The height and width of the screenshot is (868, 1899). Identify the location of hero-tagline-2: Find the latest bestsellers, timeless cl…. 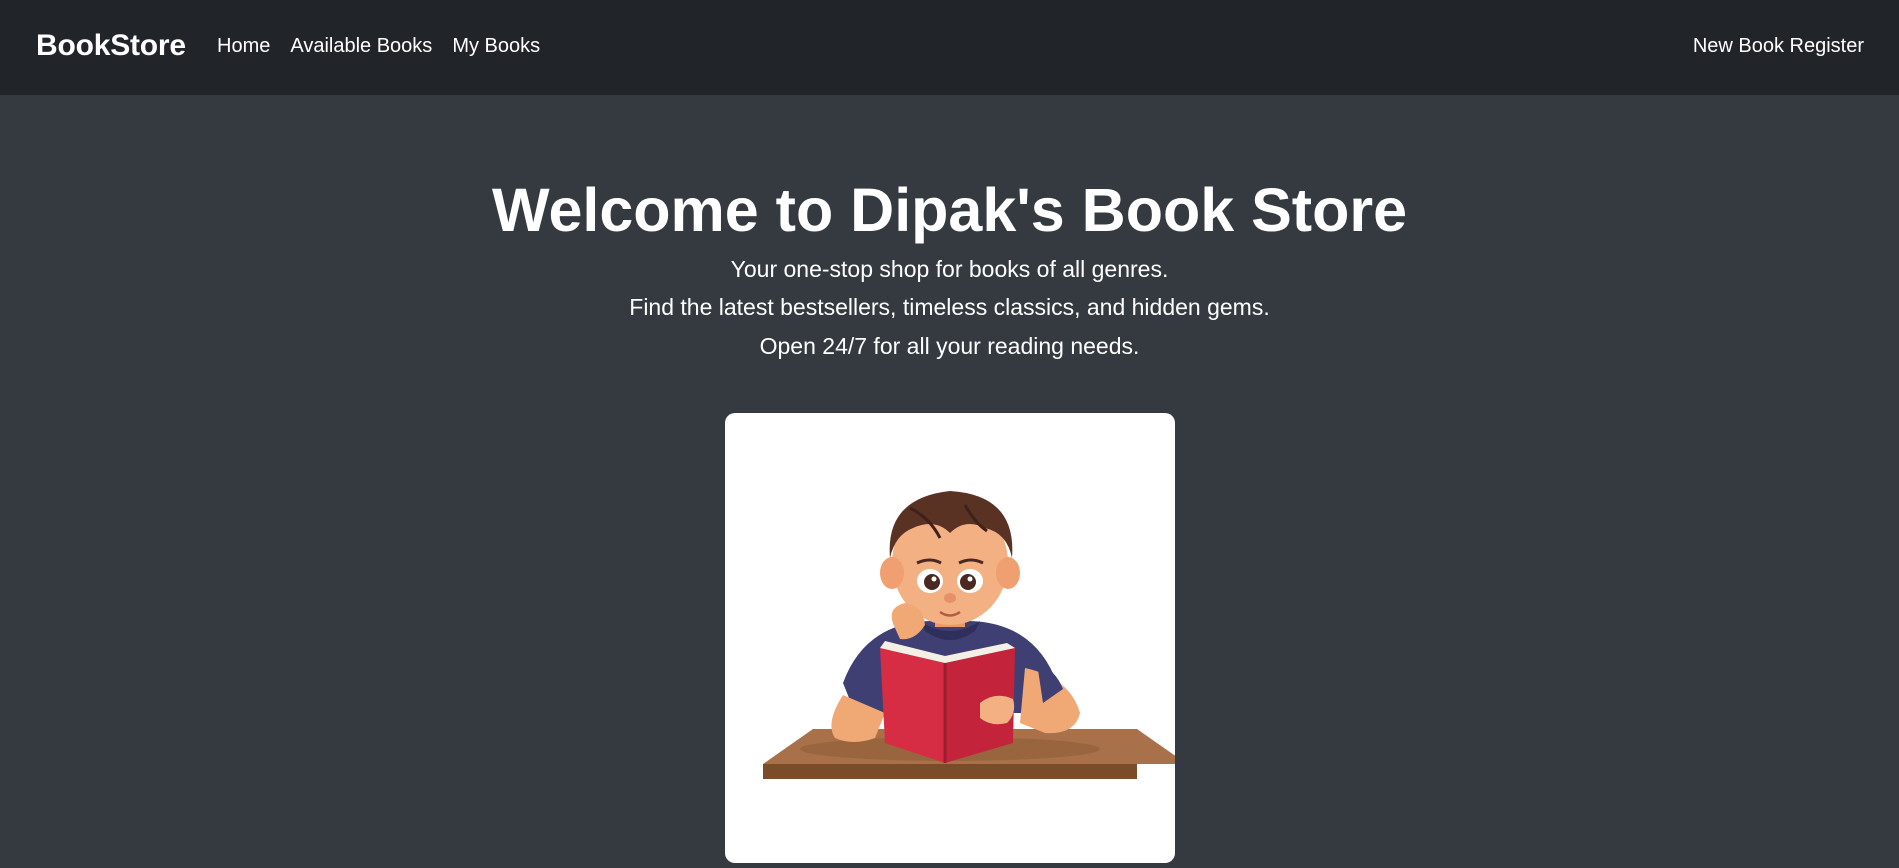
(949, 307).